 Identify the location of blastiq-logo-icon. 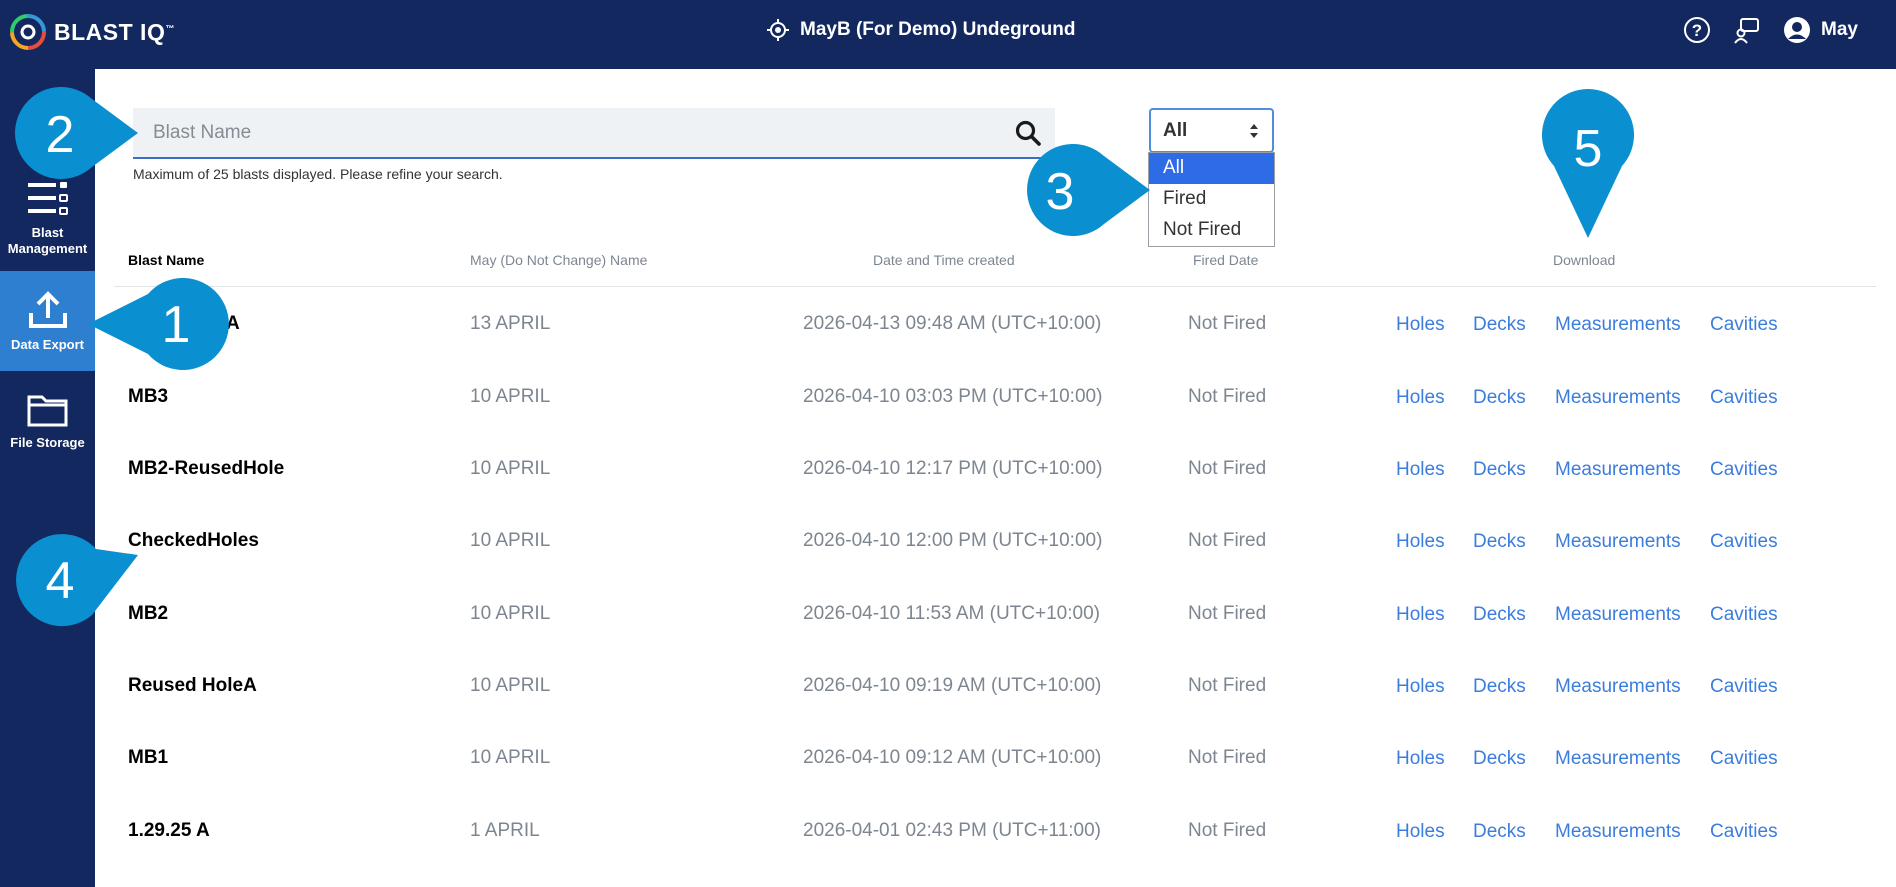
(28, 32).